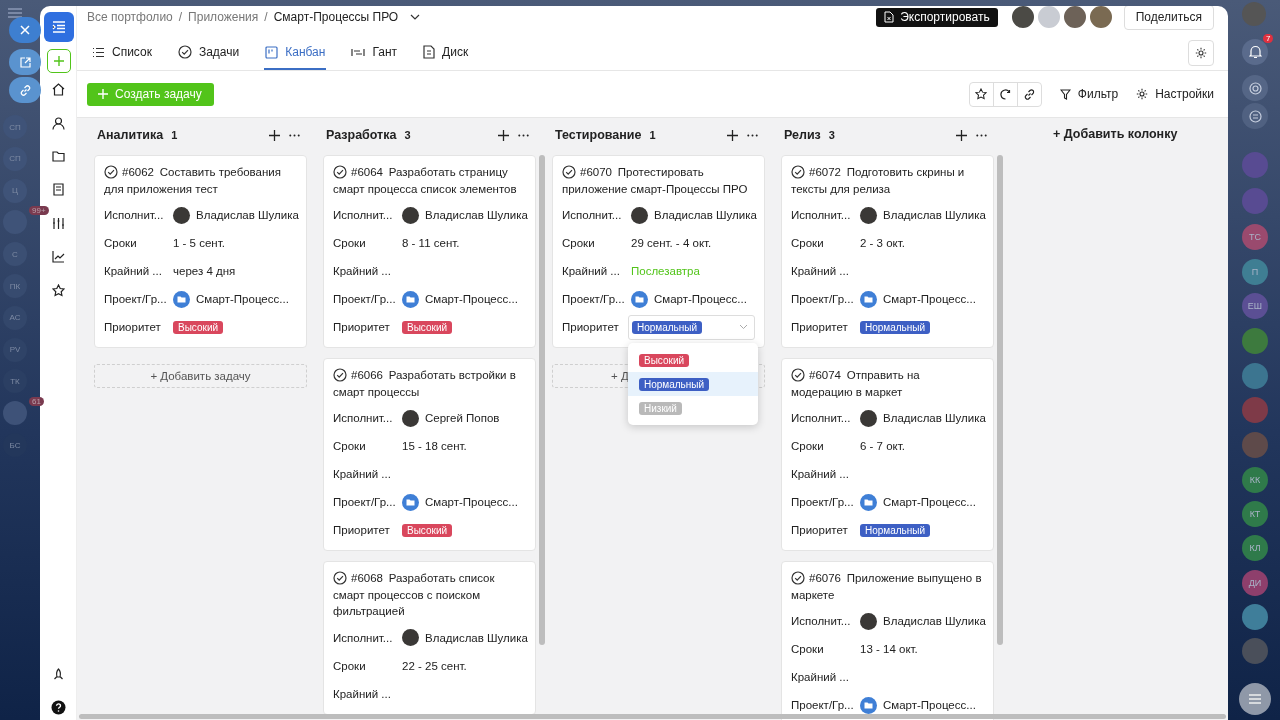  What do you see at coordinates (122, 53) in the screenshot?
I see `view-tab: Список` at bounding box center [122, 53].